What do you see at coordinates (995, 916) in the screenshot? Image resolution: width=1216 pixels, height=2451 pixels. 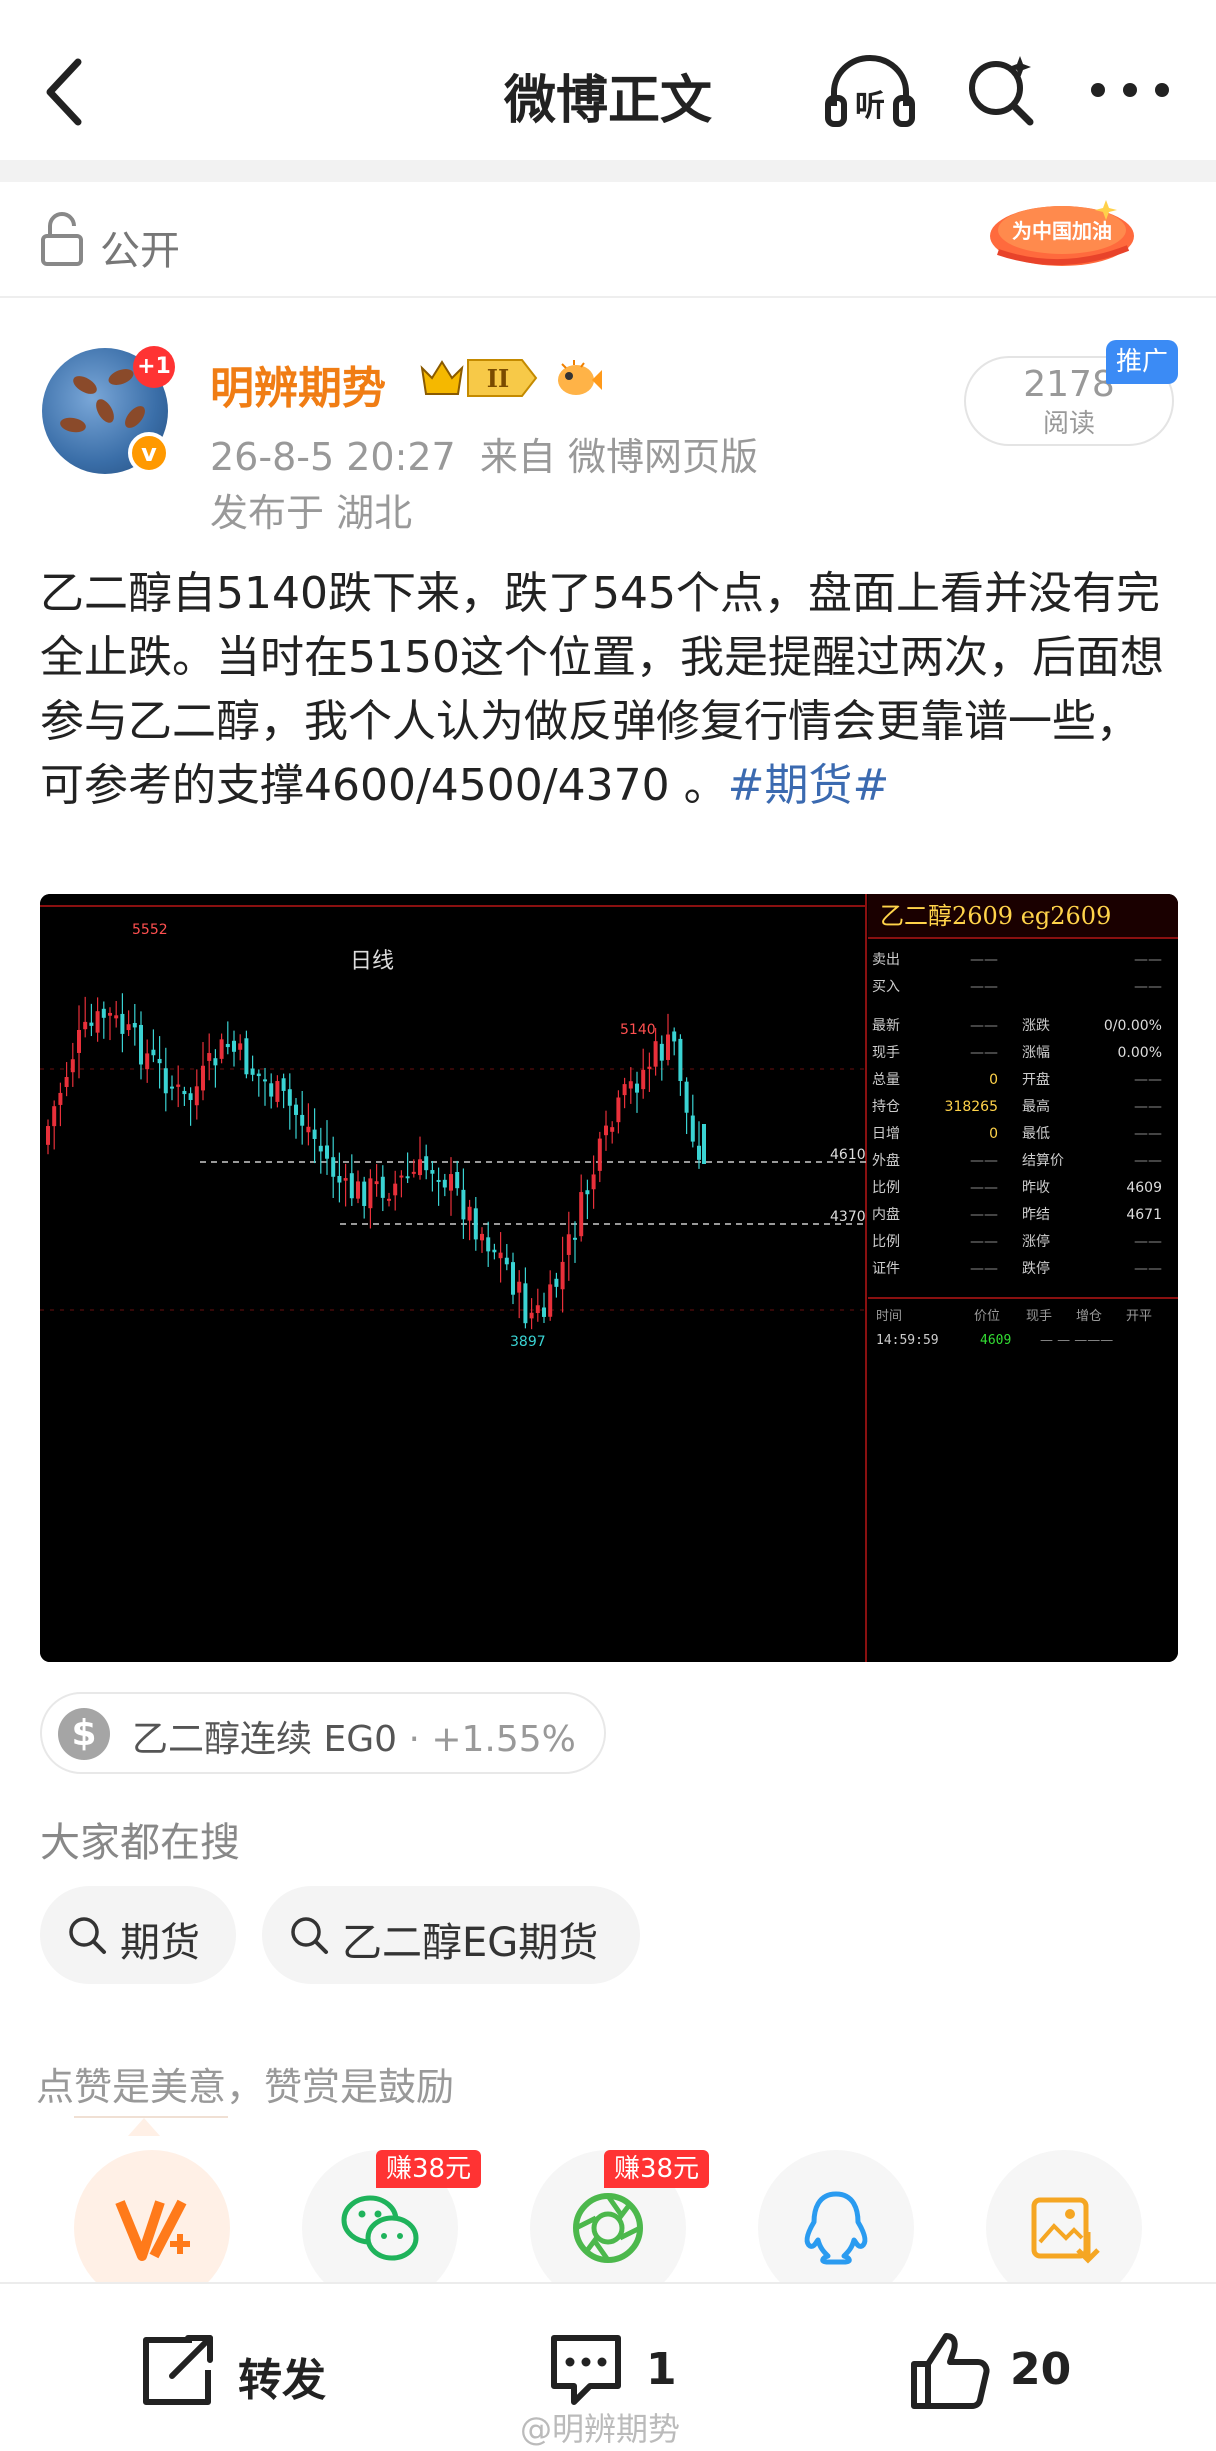 I see `quote-panel-title: 乙二醇2609 eg2609` at bounding box center [995, 916].